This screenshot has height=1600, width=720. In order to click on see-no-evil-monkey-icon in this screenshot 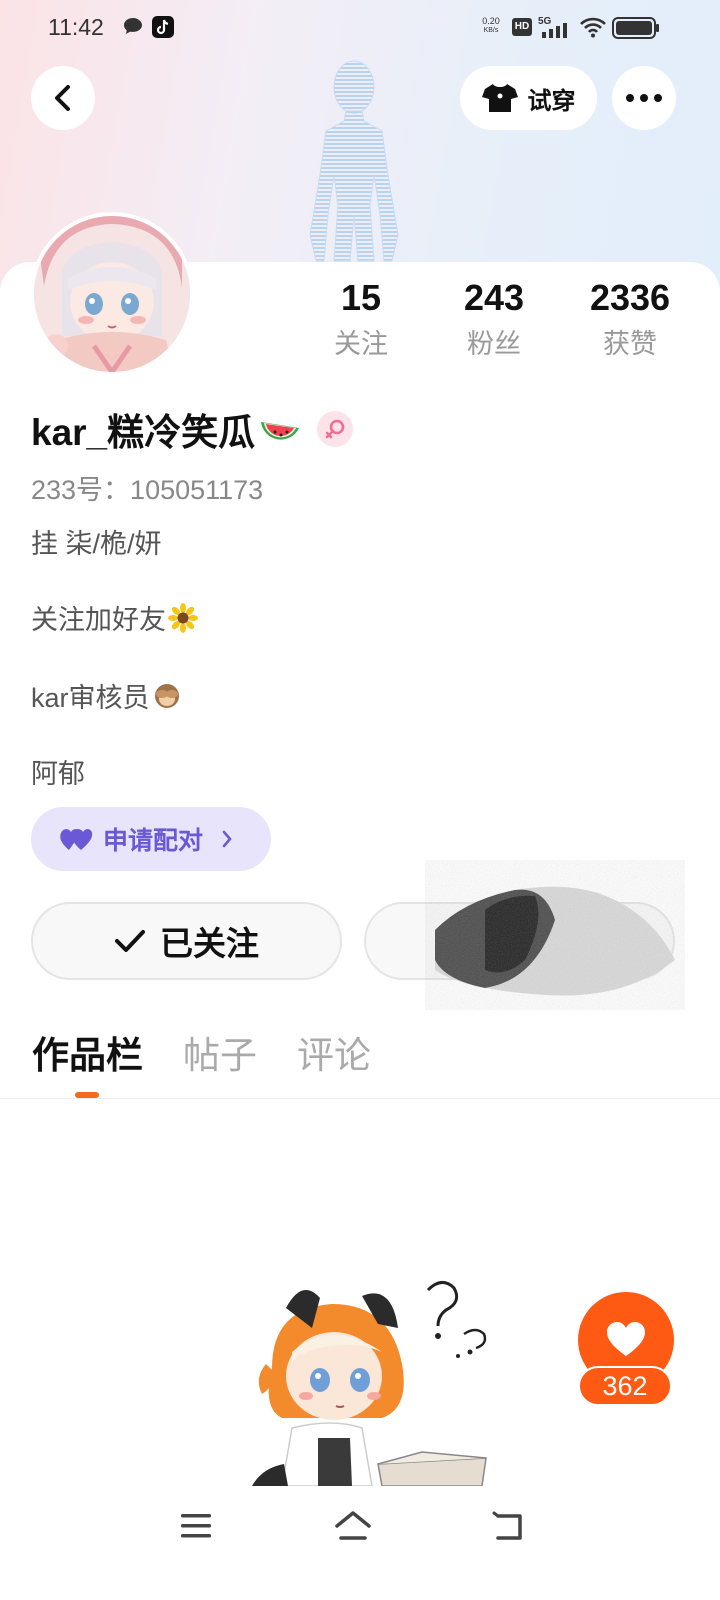, I will do `click(166, 695)`.